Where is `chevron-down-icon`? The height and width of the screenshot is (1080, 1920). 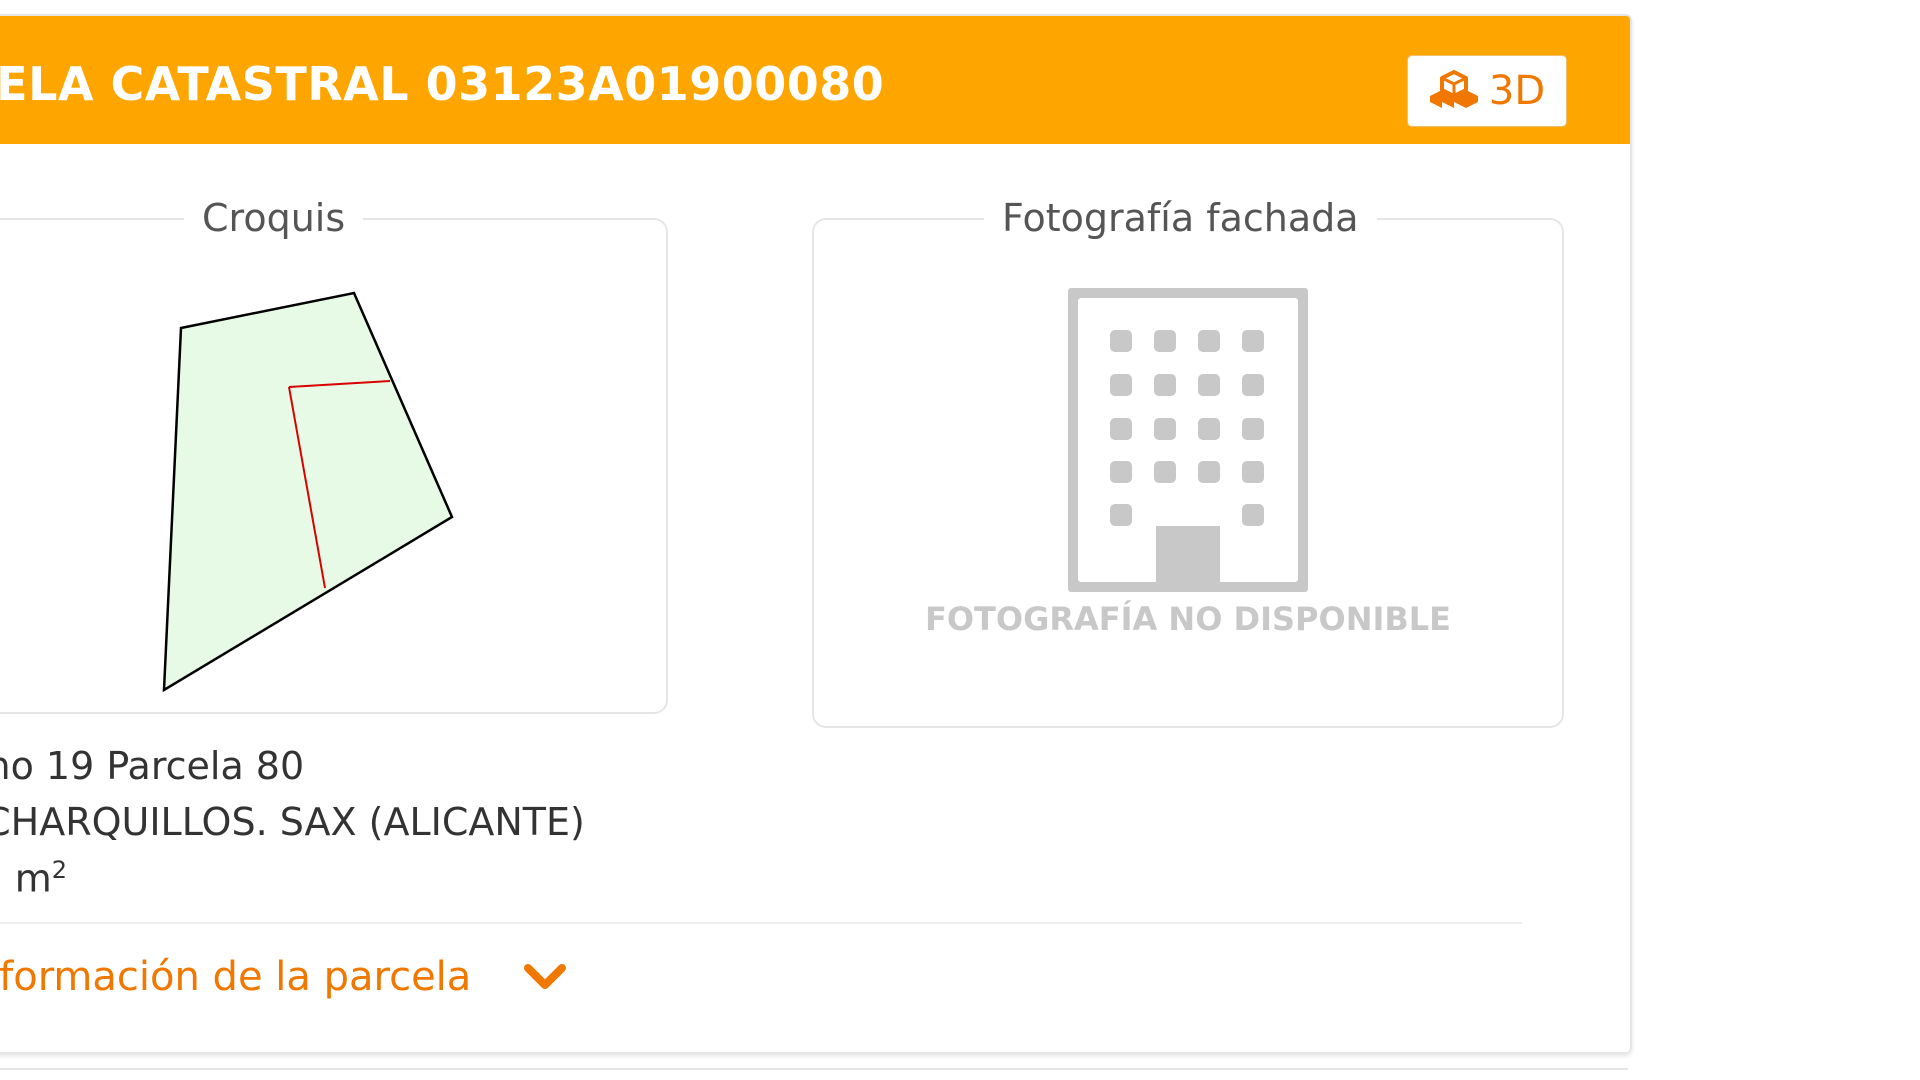 chevron-down-icon is located at coordinates (545, 976).